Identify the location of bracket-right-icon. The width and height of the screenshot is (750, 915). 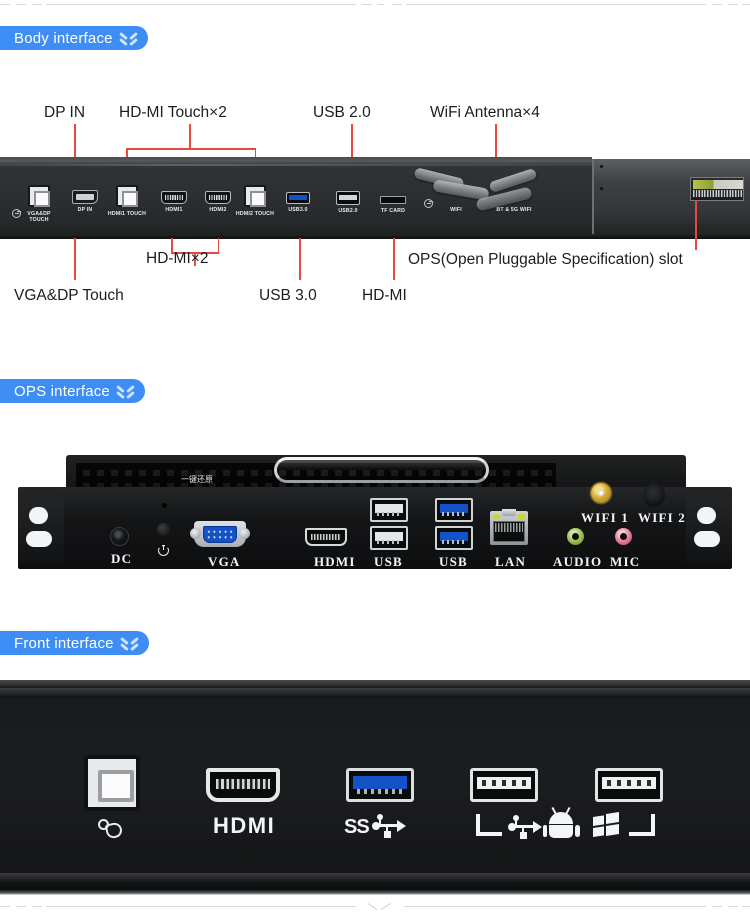
(642, 825).